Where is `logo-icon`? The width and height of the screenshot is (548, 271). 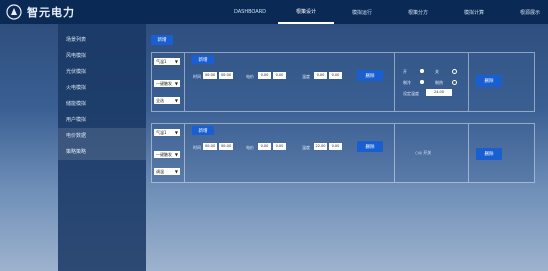
logo-icon is located at coordinates (14, 12).